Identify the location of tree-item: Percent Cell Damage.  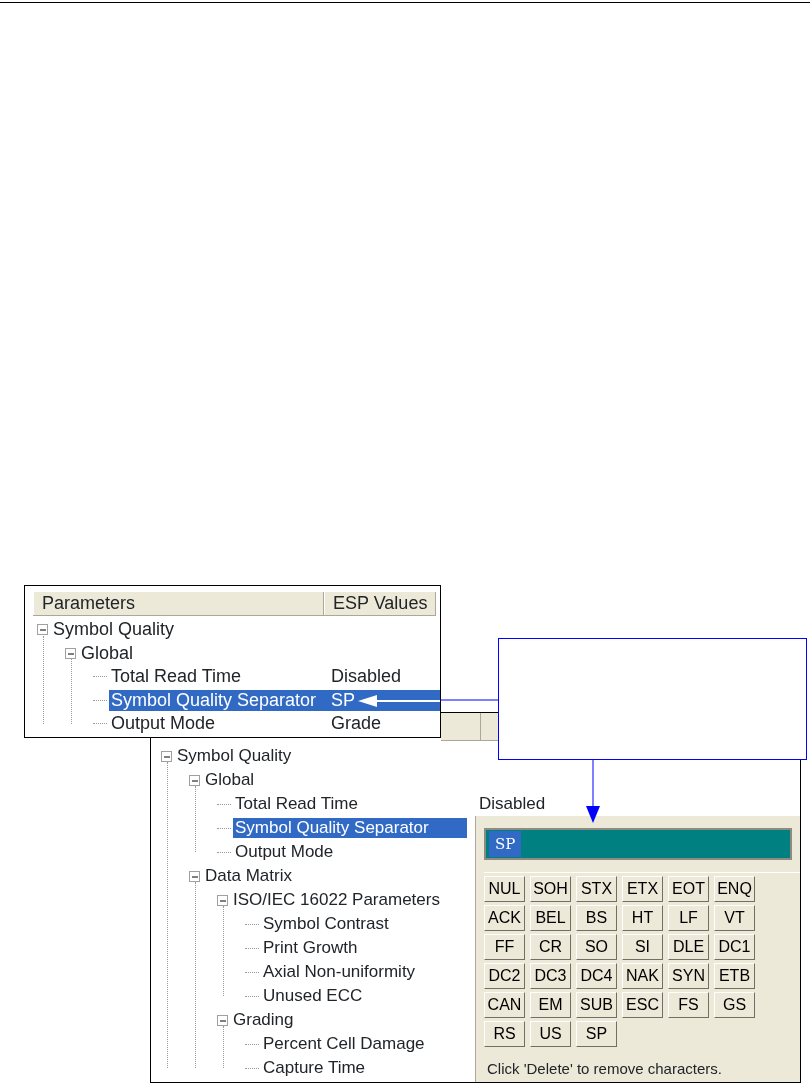
(364, 1044).